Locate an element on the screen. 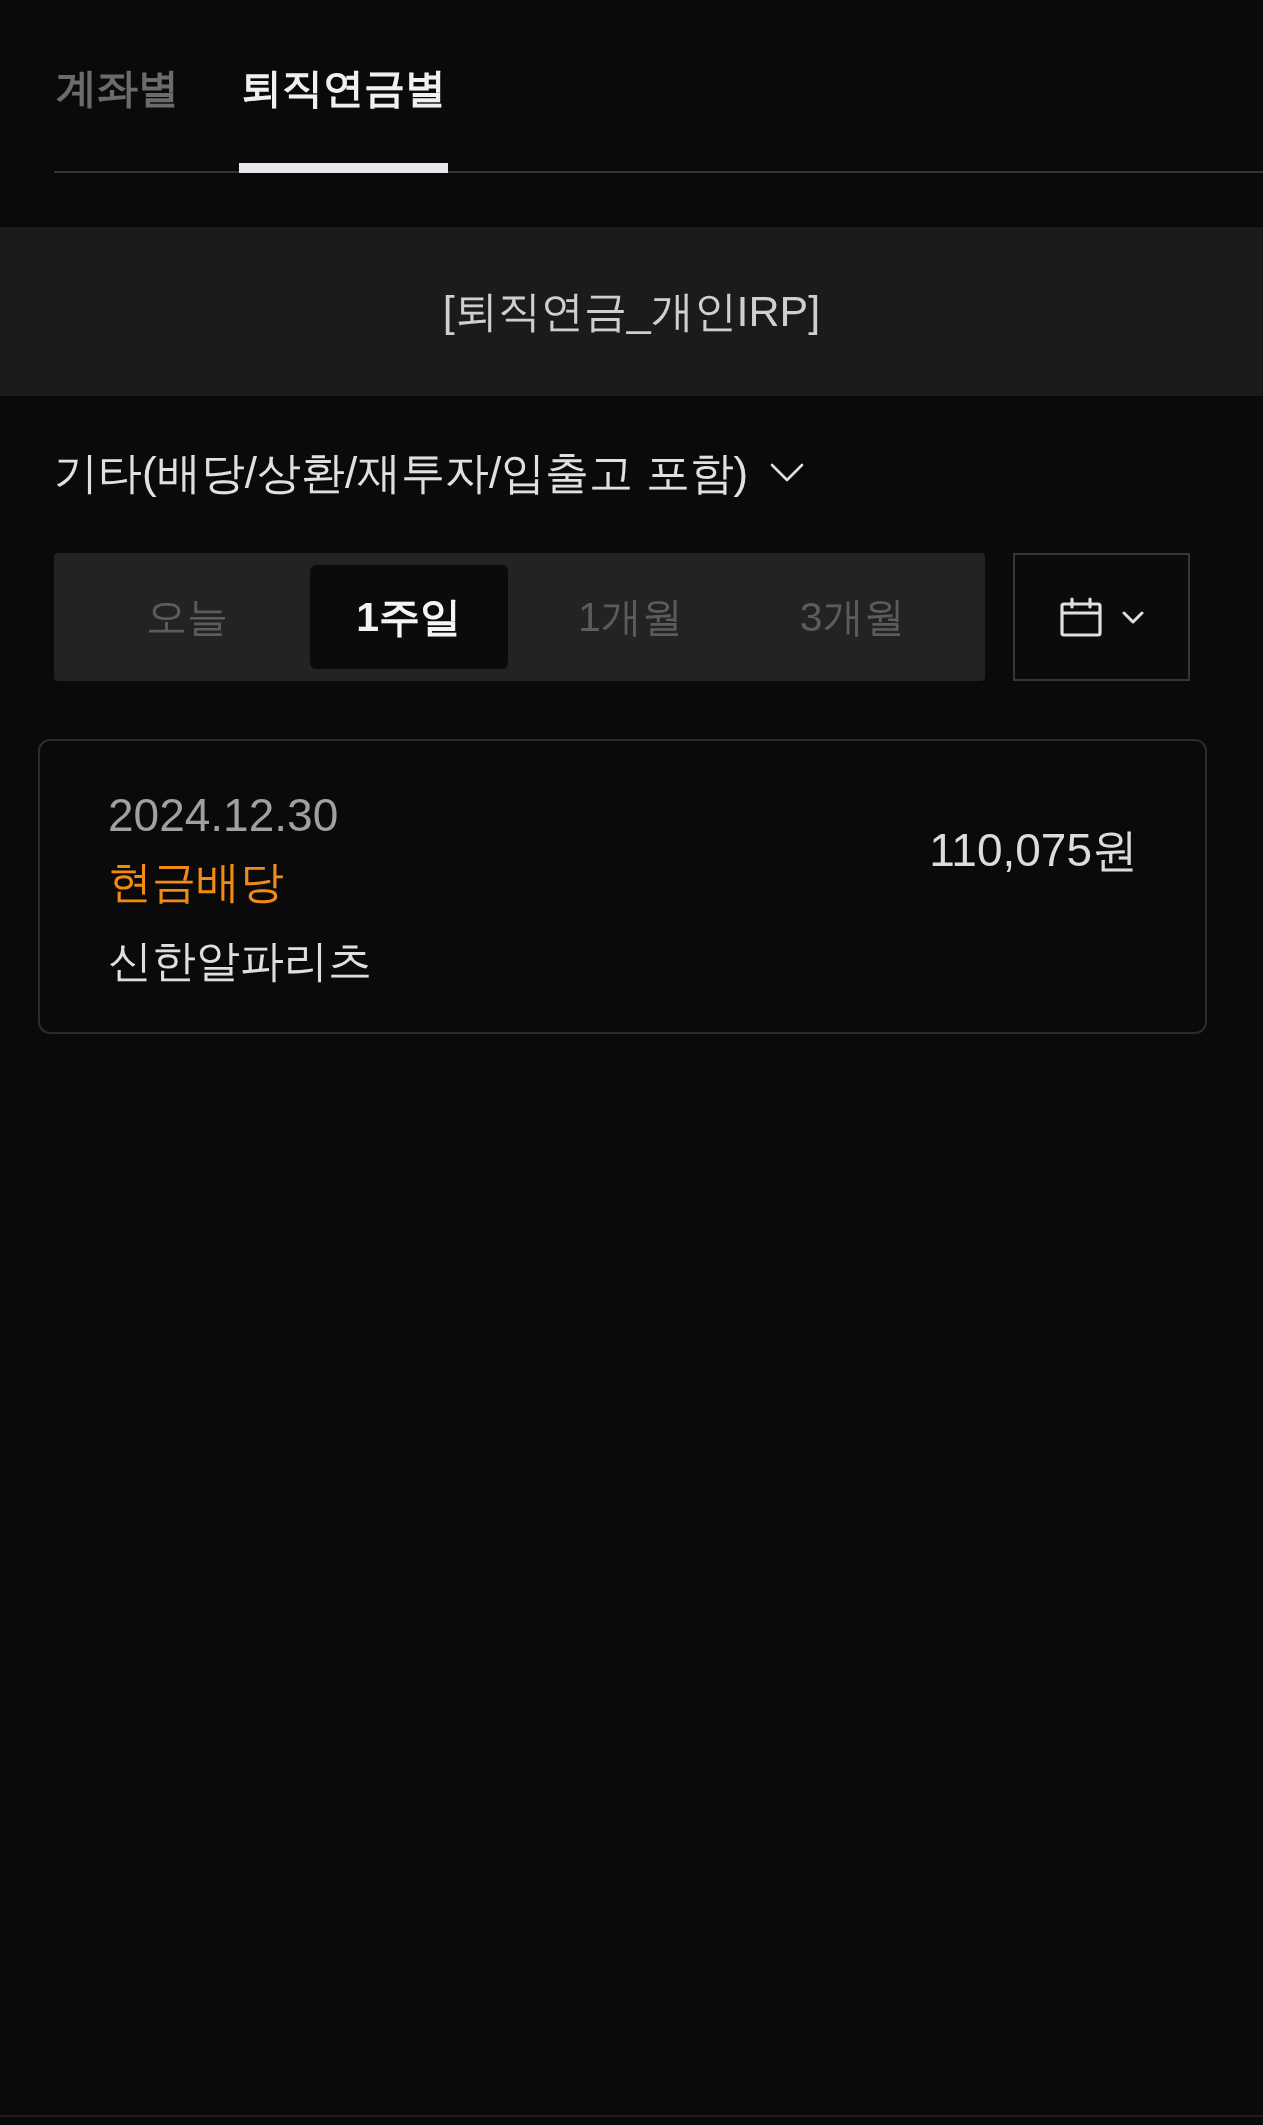 Image resolution: width=1263 pixels, height=2125 pixels. transaction-card: 2024.12.30 현금배당 신한알파리츠 110,075원 is located at coordinates (622, 886).